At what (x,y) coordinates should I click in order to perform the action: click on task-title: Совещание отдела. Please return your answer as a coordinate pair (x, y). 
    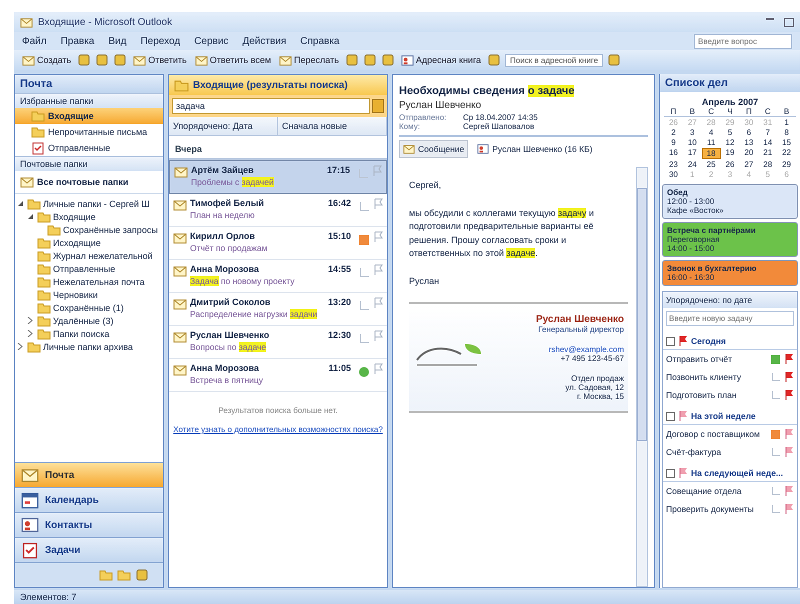
    Looking at the image, I should click on (717, 491).